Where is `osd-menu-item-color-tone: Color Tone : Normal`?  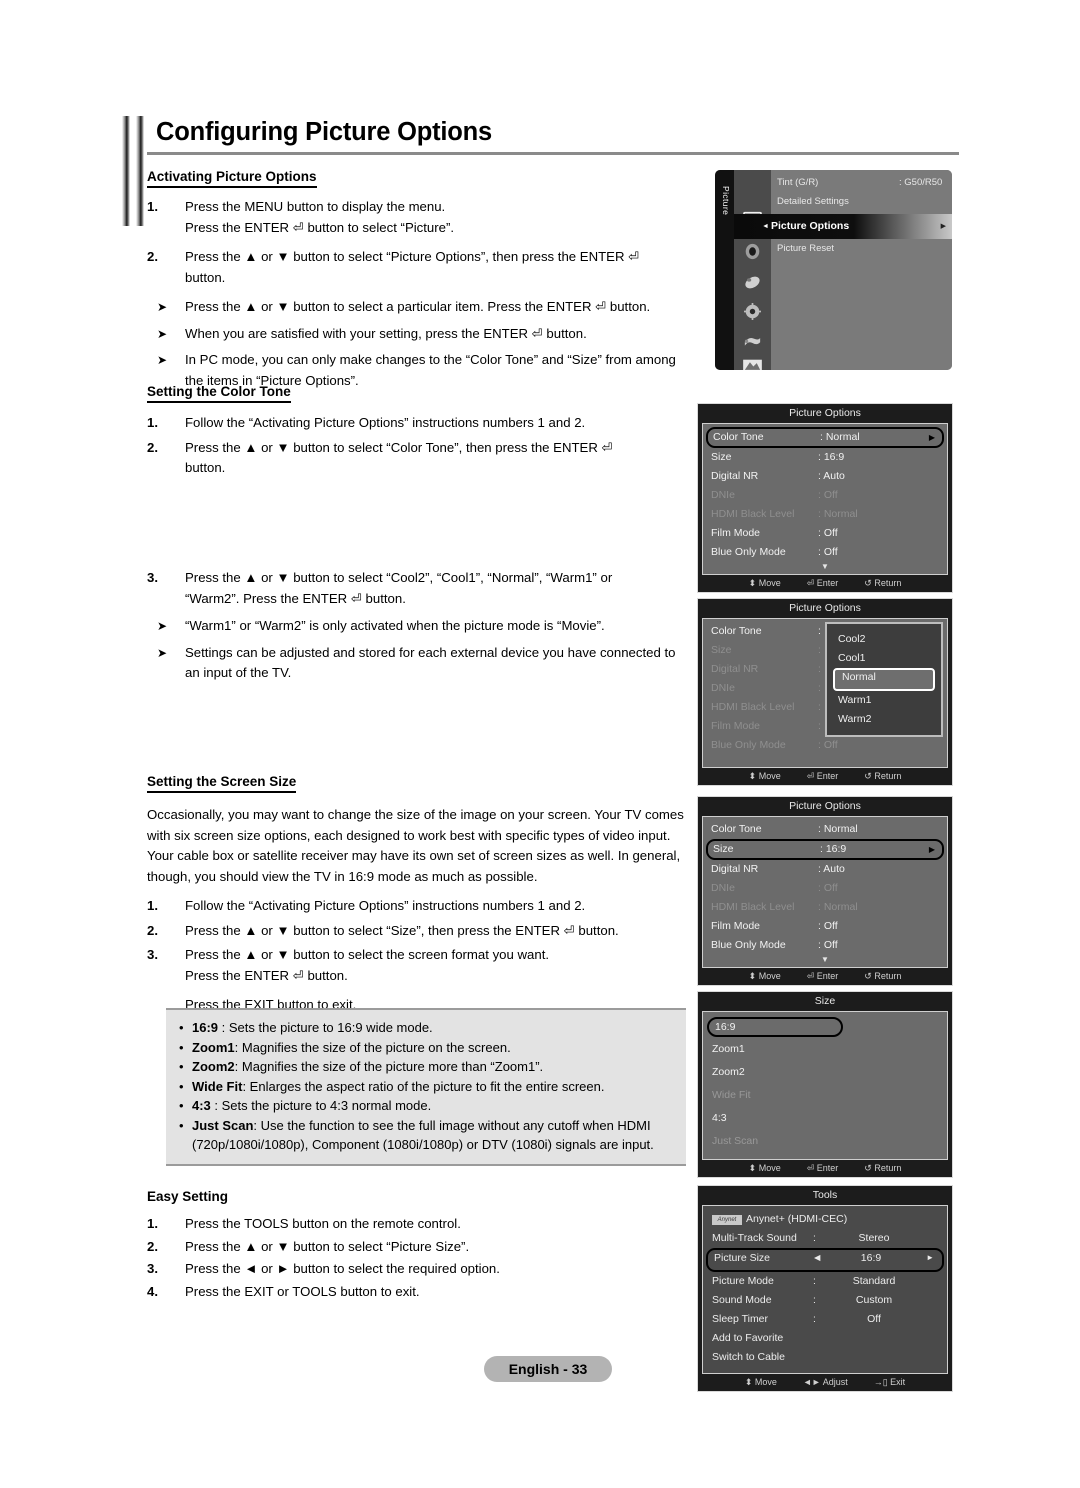 osd-menu-item-color-tone: Color Tone : Normal is located at coordinates (825, 829).